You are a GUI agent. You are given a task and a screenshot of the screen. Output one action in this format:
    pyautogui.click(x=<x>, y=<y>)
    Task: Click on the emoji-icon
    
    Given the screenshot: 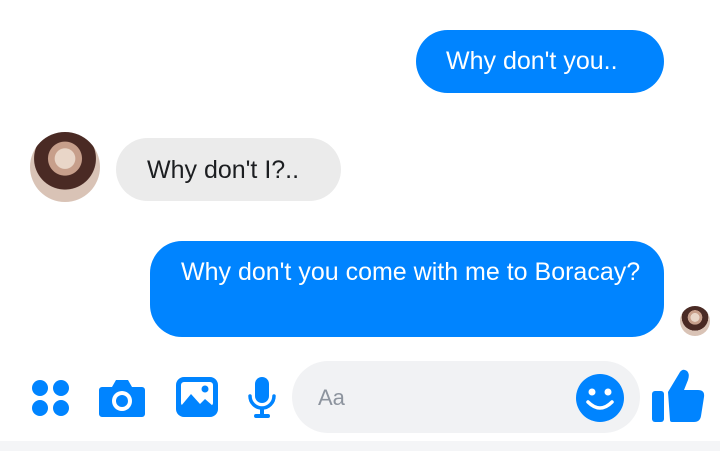 What is the action you would take?
    pyautogui.click(x=600, y=398)
    